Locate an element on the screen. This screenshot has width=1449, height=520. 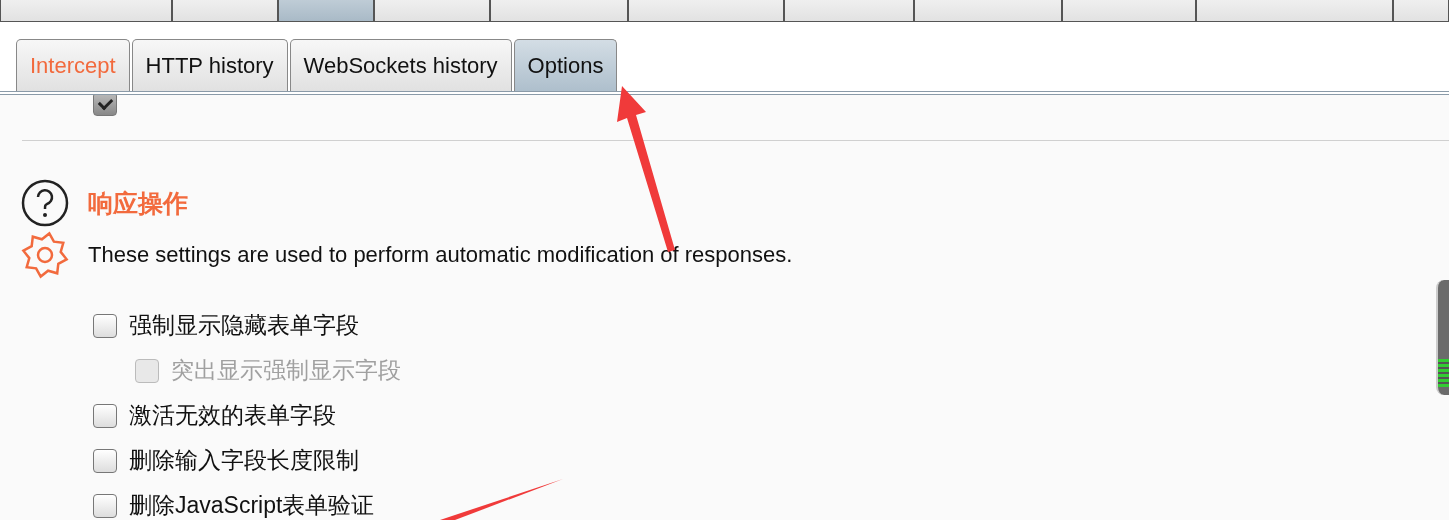
help-icon is located at coordinates (45, 203).